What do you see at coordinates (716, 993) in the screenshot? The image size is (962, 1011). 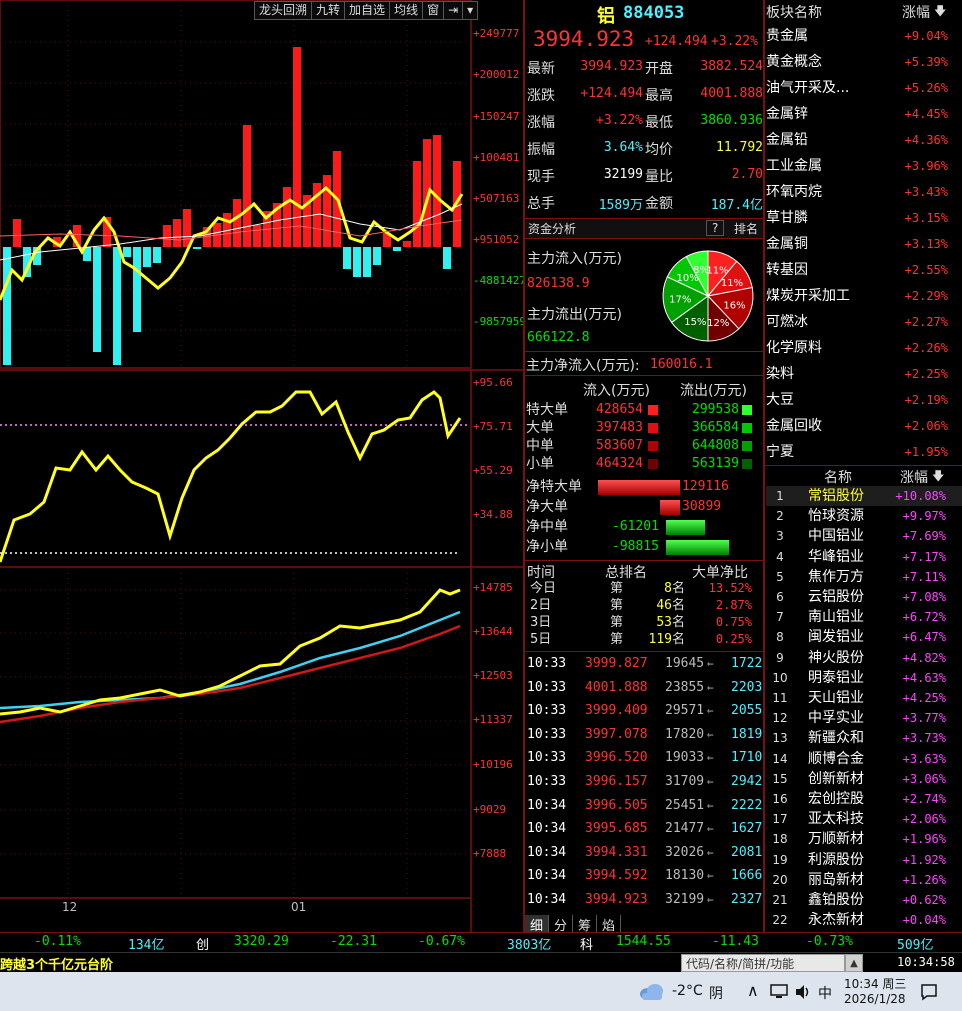 I see `weather-condition: 阴` at bounding box center [716, 993].